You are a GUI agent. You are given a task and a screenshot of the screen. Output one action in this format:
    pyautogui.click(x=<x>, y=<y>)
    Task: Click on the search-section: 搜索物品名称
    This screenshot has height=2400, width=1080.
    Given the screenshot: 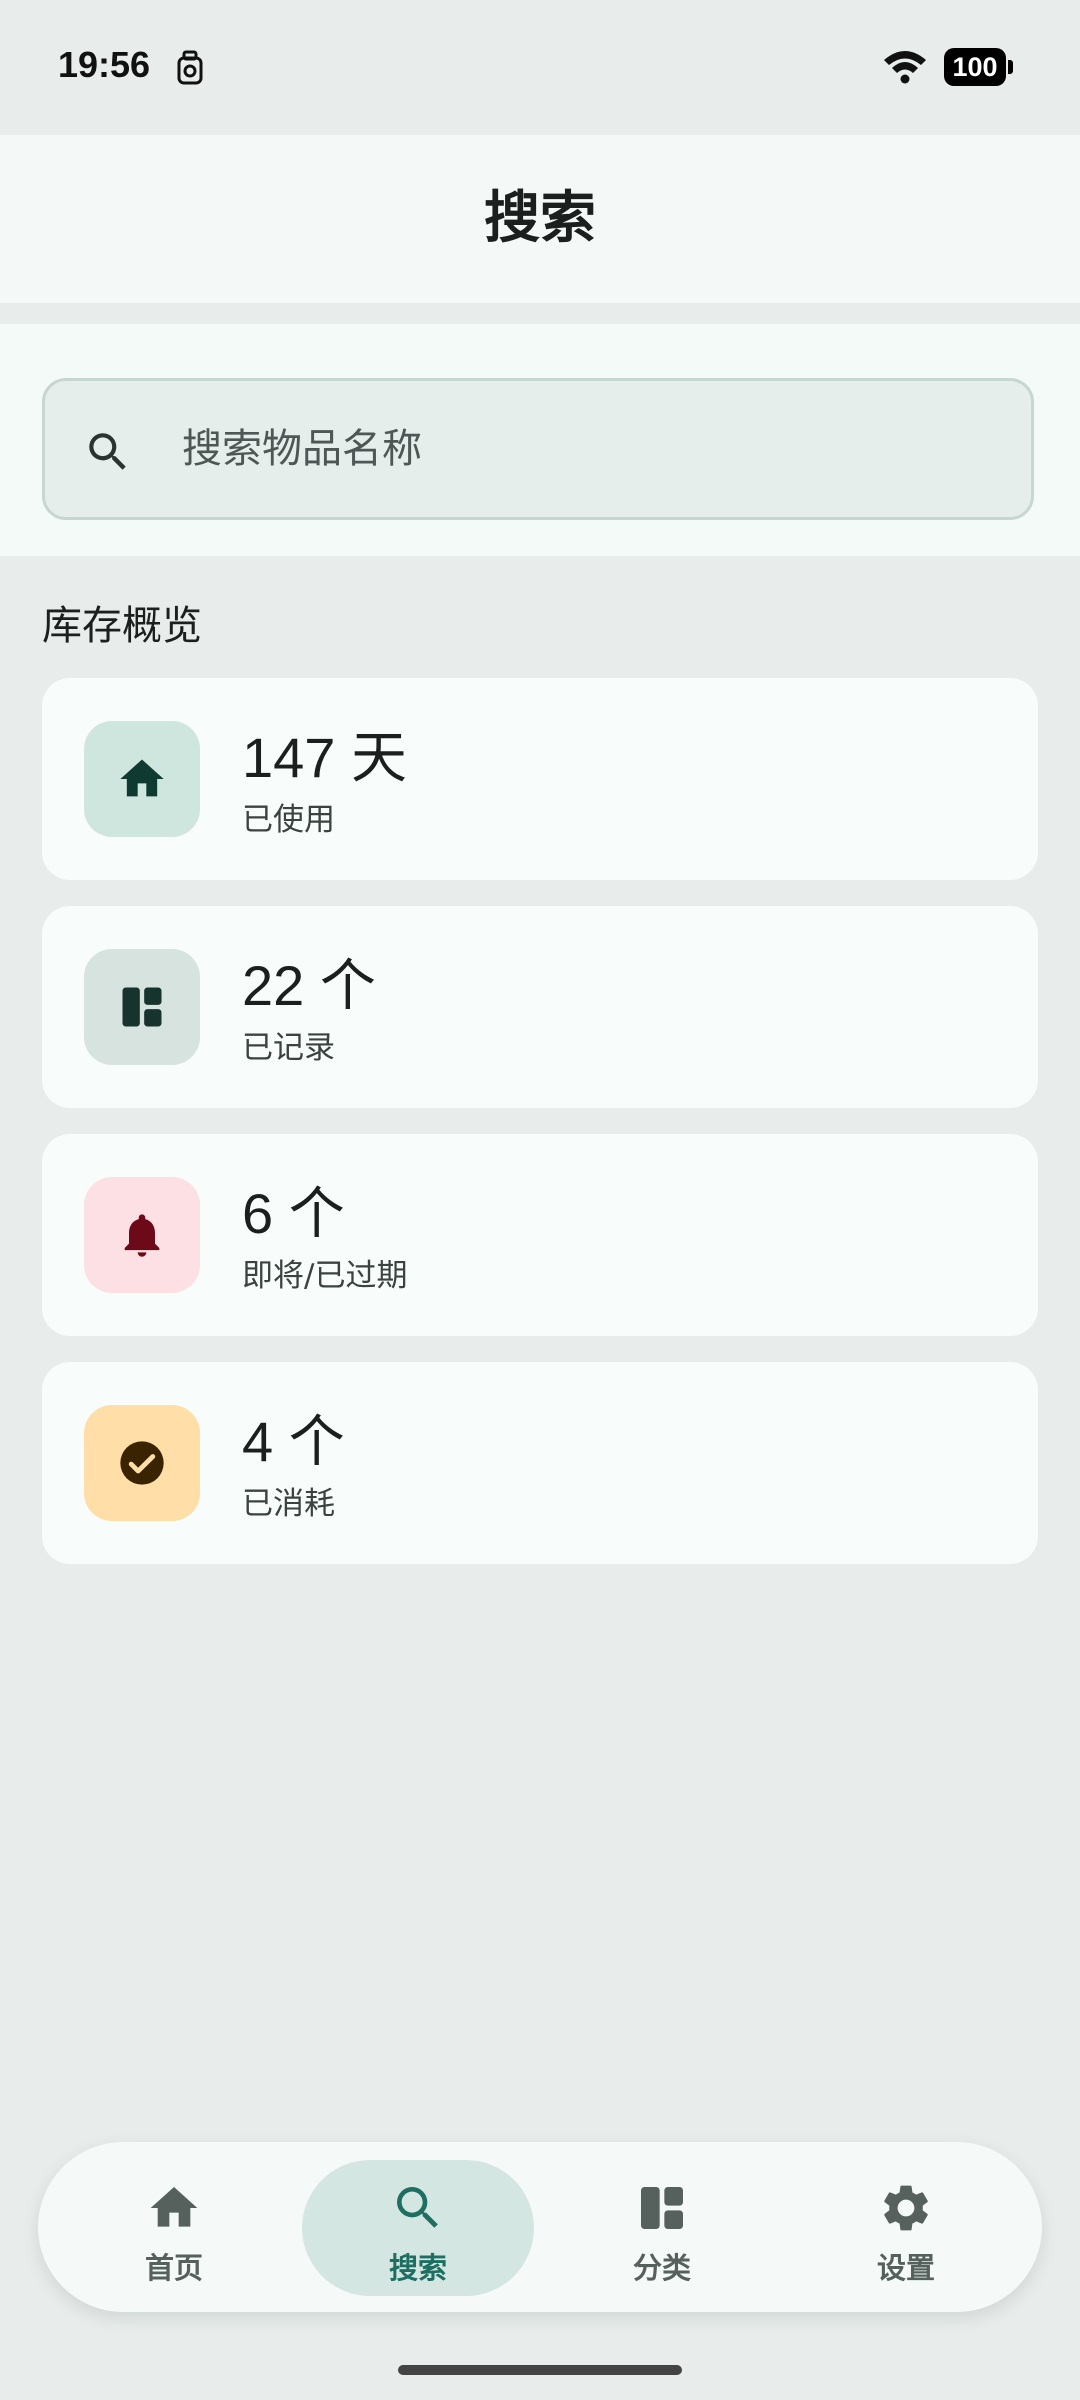 What is the action you would take?
    pyautogui.click(x=540, y=440)
    